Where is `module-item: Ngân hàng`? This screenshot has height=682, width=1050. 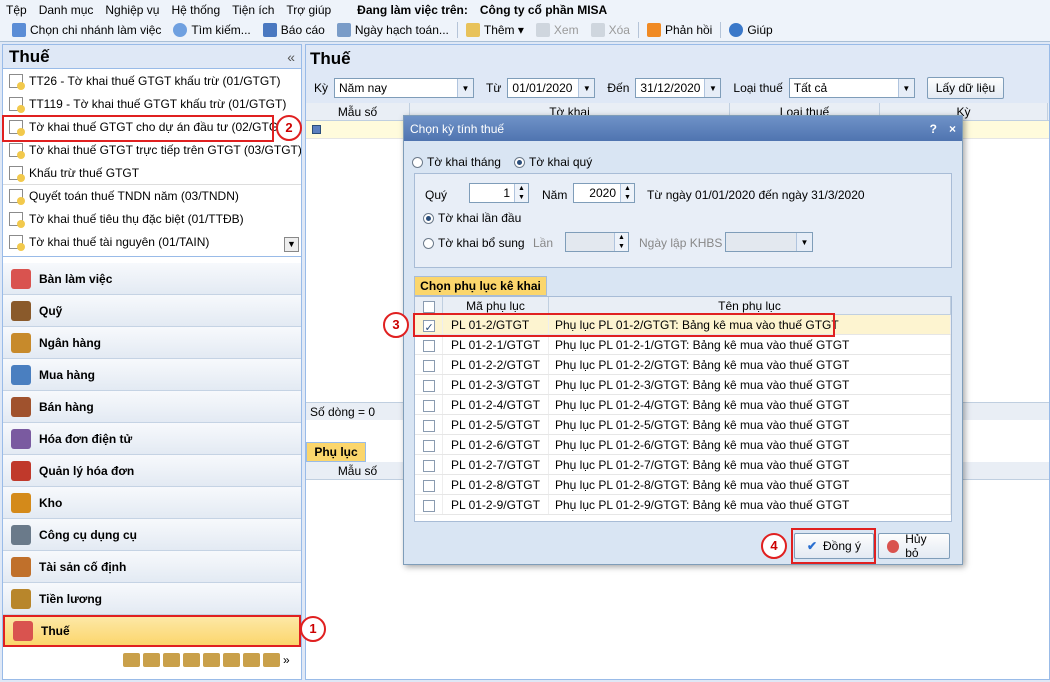
module-item: Ngân hàng is located at coordinates (152, 343).